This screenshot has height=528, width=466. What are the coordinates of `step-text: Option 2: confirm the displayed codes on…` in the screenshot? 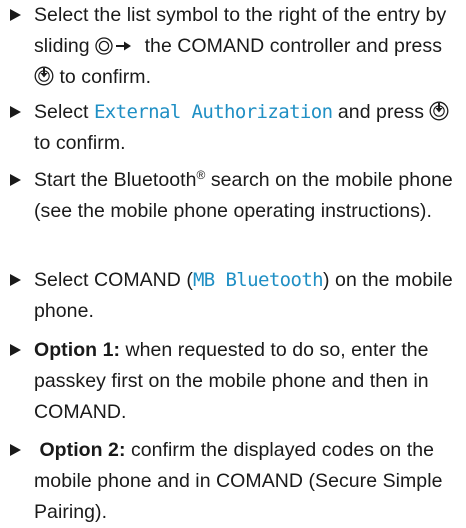 It's located at (238, 481).